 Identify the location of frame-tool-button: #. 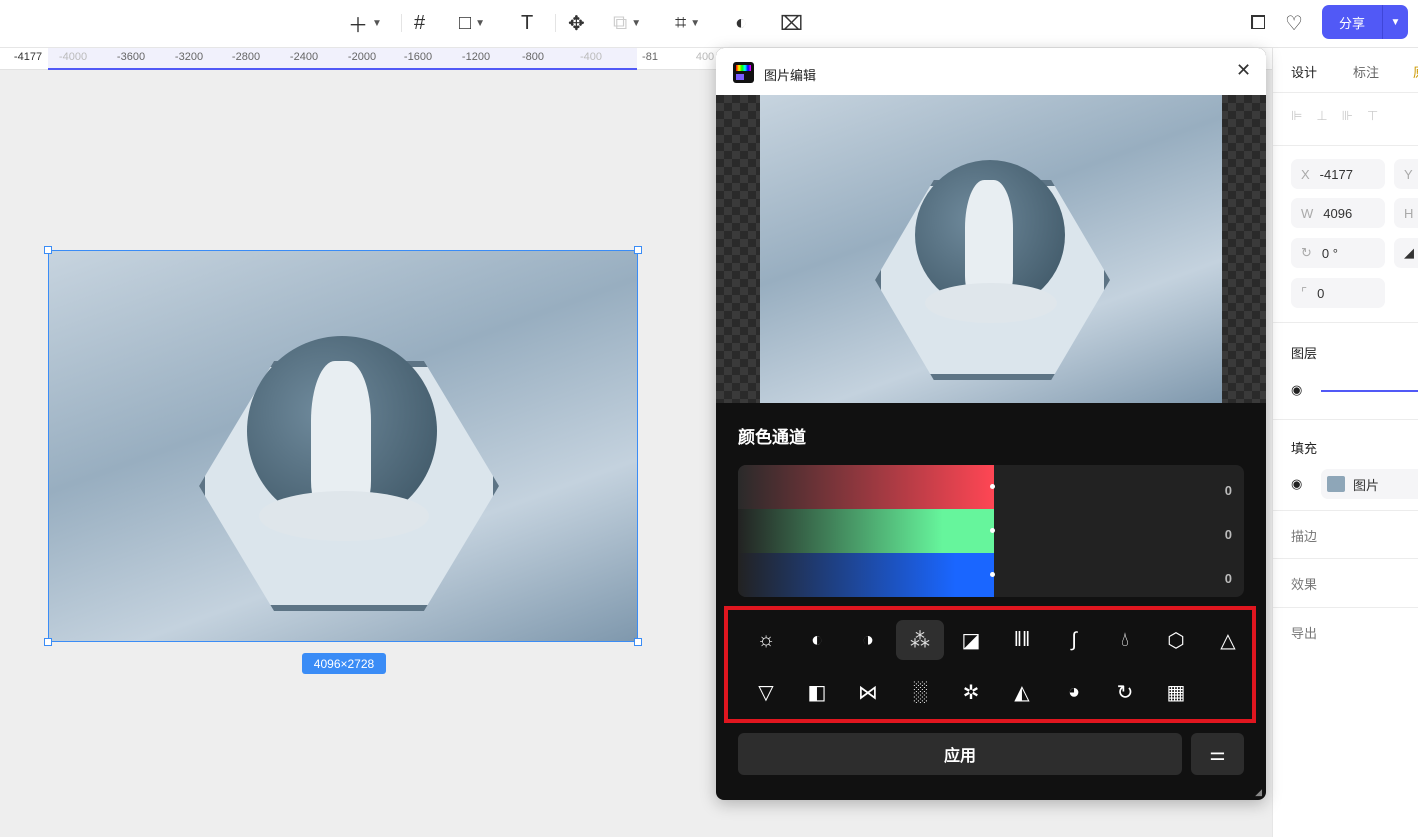
(419, 23).